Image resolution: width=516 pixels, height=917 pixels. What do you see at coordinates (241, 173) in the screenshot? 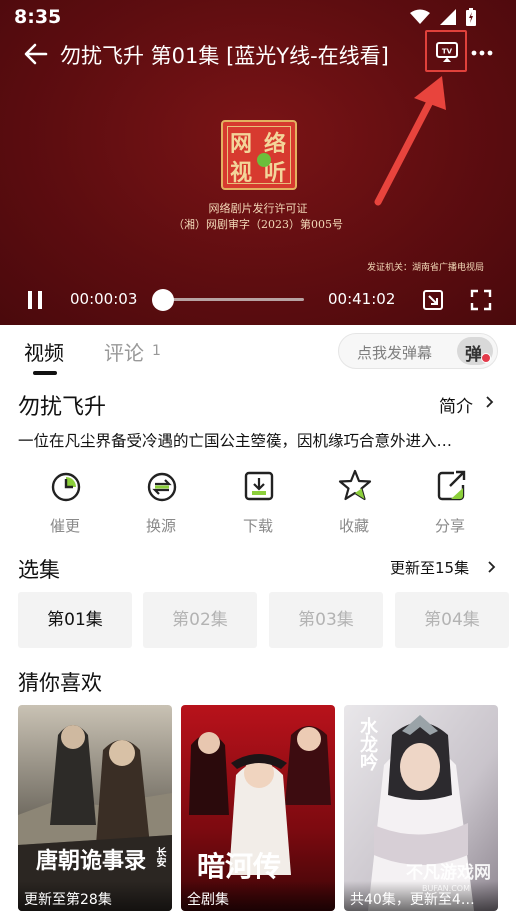
I see `seal-char: 视` at bounding box center [241, 173].